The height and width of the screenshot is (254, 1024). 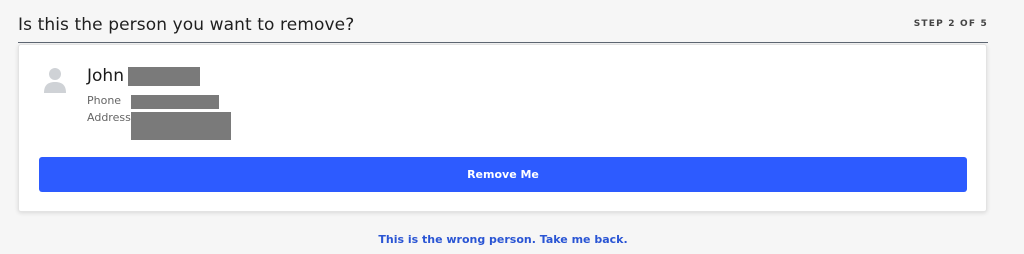 I want to click on address-label: Address, so click(x=109, y=117).